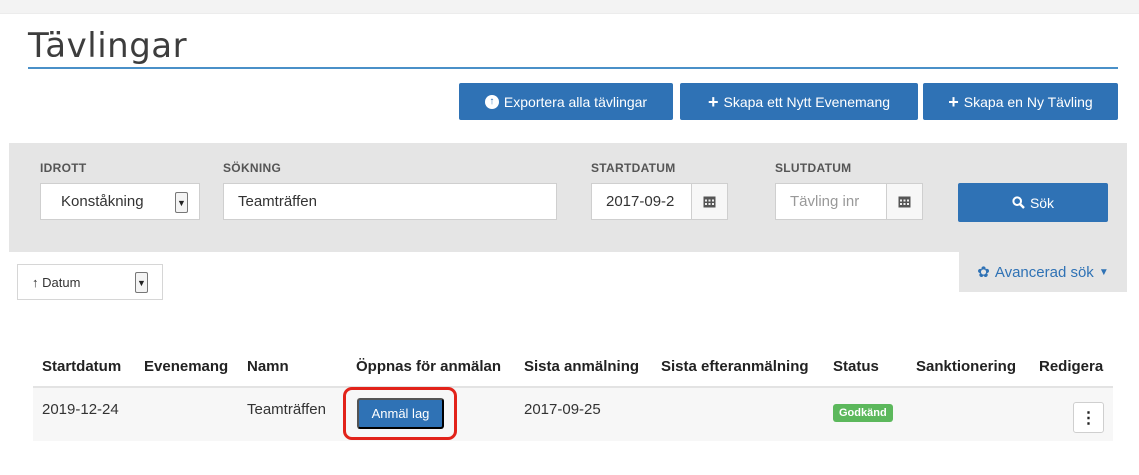 The height and width of the screenshot is (475, 1139). Describe the element at coordinates (56, 282) in the screenshot. I see `sort-select-value: ↑ Datum` at that location.